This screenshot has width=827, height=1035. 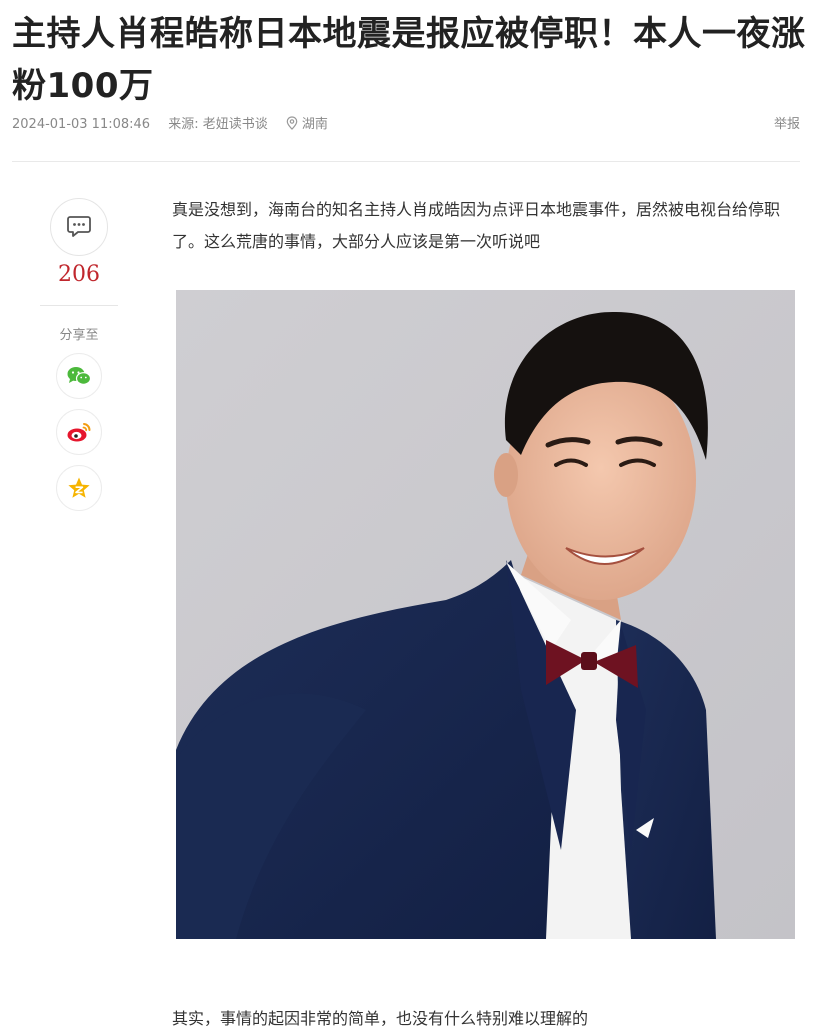 I want to click on comment-button, so click(x=79, y=227).